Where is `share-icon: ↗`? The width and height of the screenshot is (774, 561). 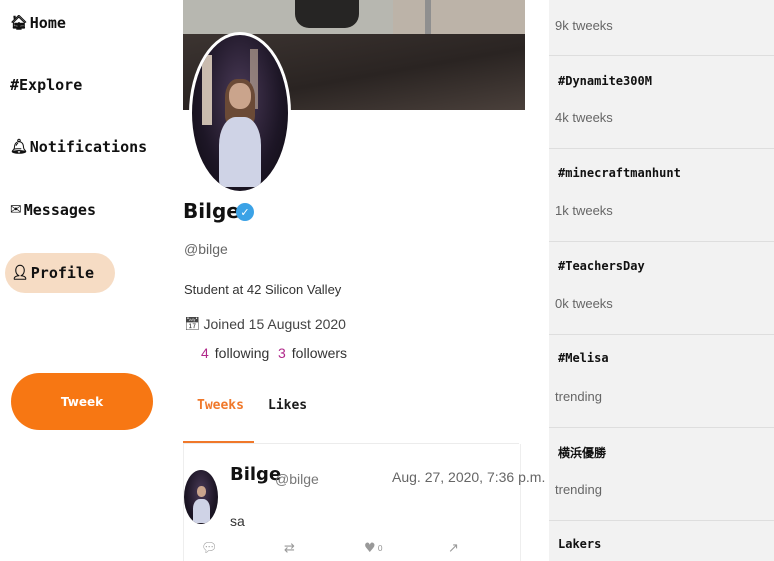 share-icon: ↗ is located at coordinates (453, 548).